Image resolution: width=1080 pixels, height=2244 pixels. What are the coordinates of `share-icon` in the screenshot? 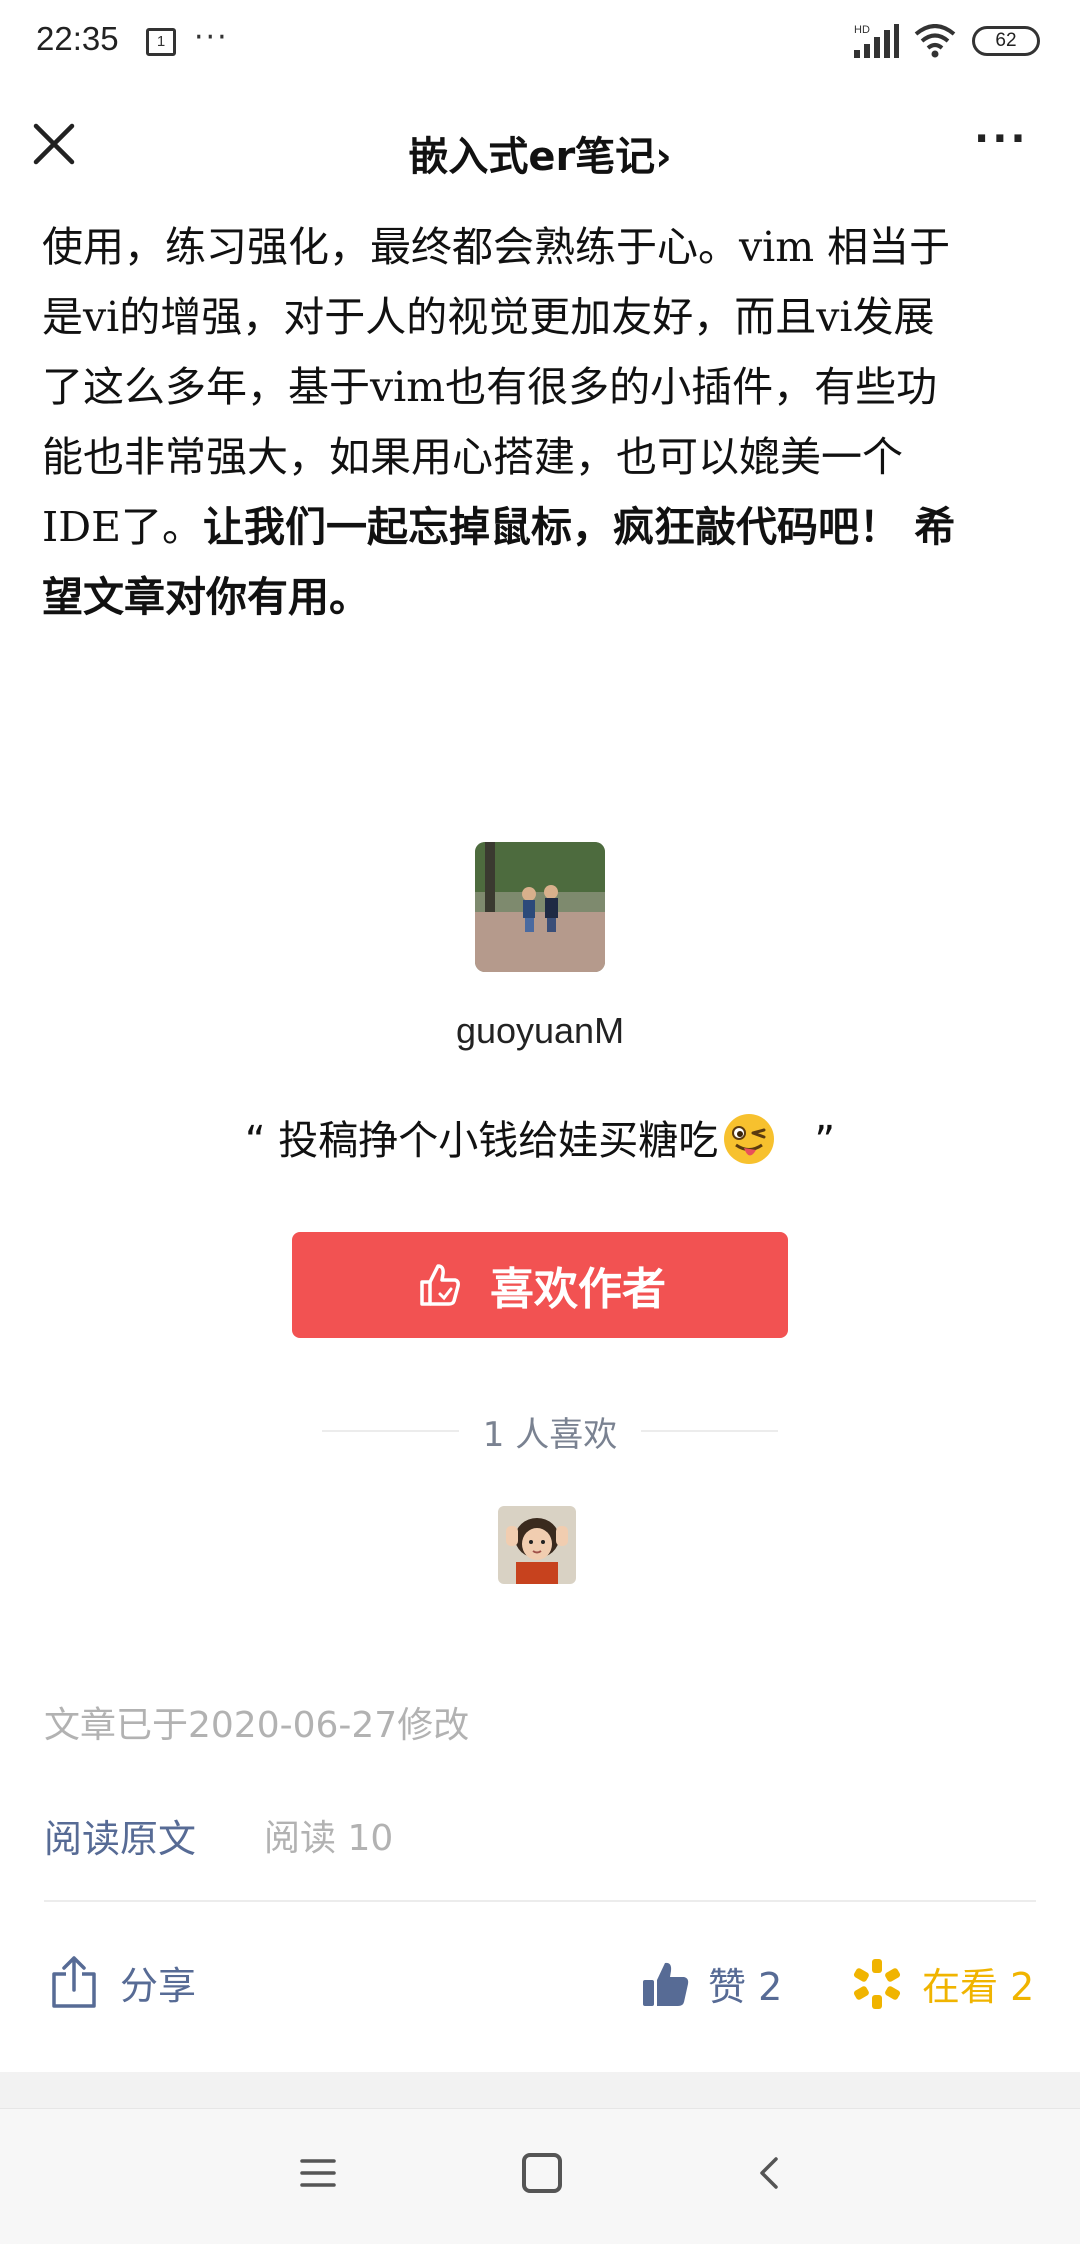 It's located at (74, 1982).